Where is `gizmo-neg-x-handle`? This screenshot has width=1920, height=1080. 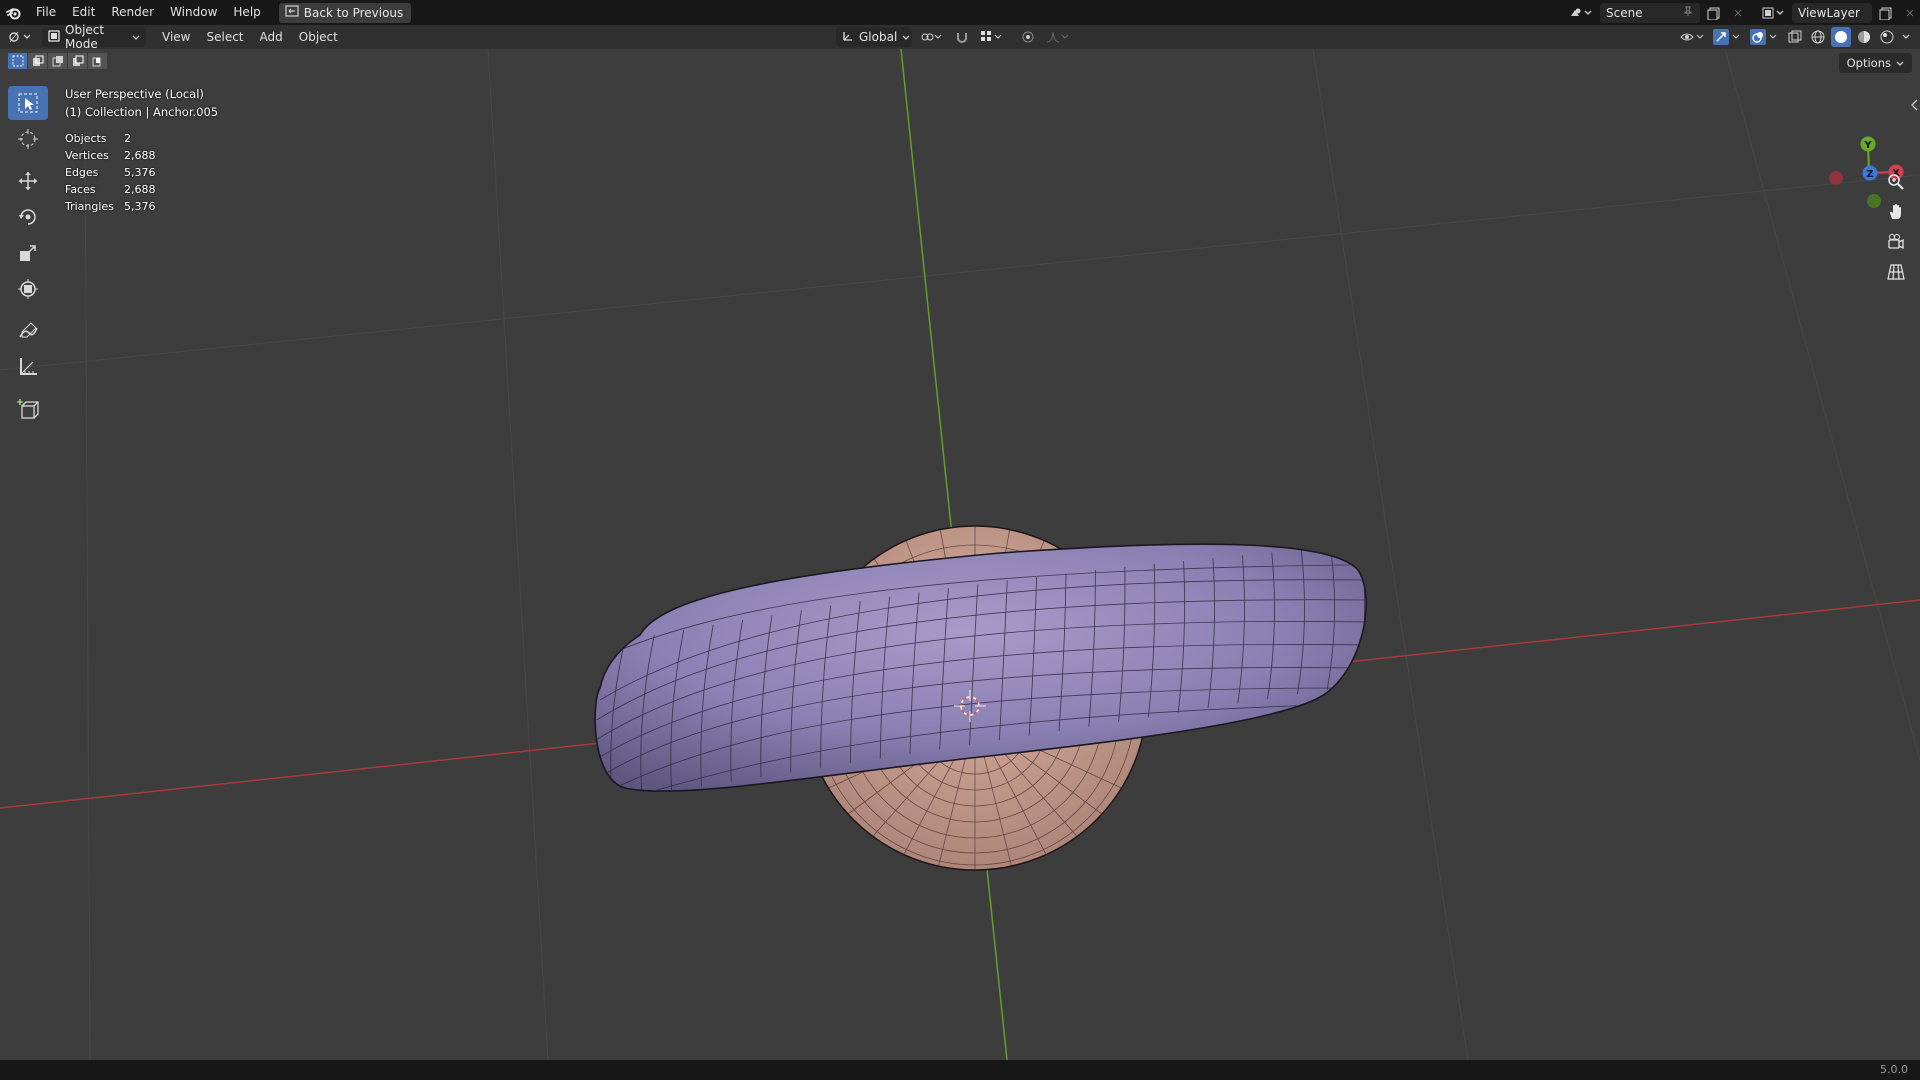
gizmo-neg-x-handle is located at coordinates (1836, 178).